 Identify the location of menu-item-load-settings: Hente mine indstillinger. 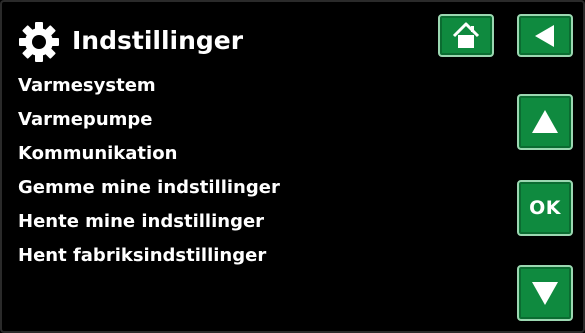
(149, 225).